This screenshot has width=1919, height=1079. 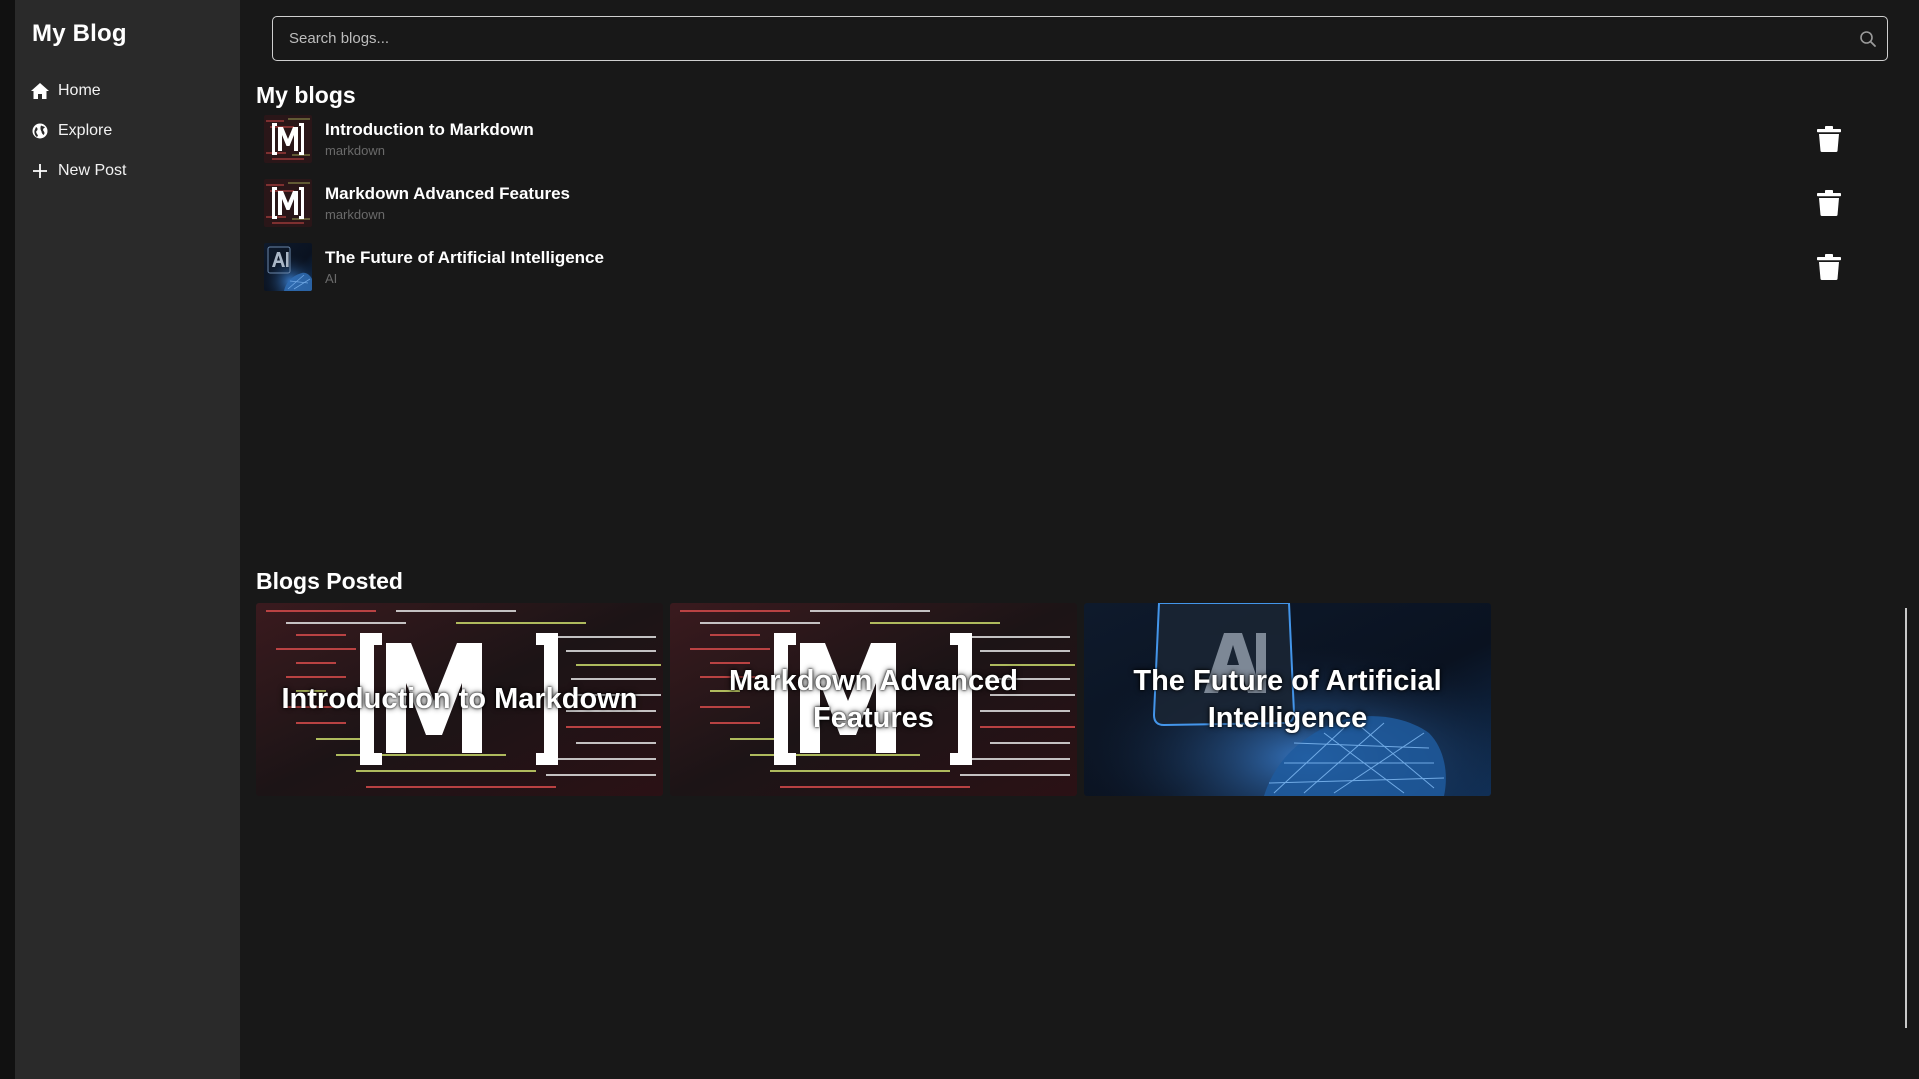 I want to click on blog-title: The Future of Artificial Intelligence, so click(x=464, y=257).